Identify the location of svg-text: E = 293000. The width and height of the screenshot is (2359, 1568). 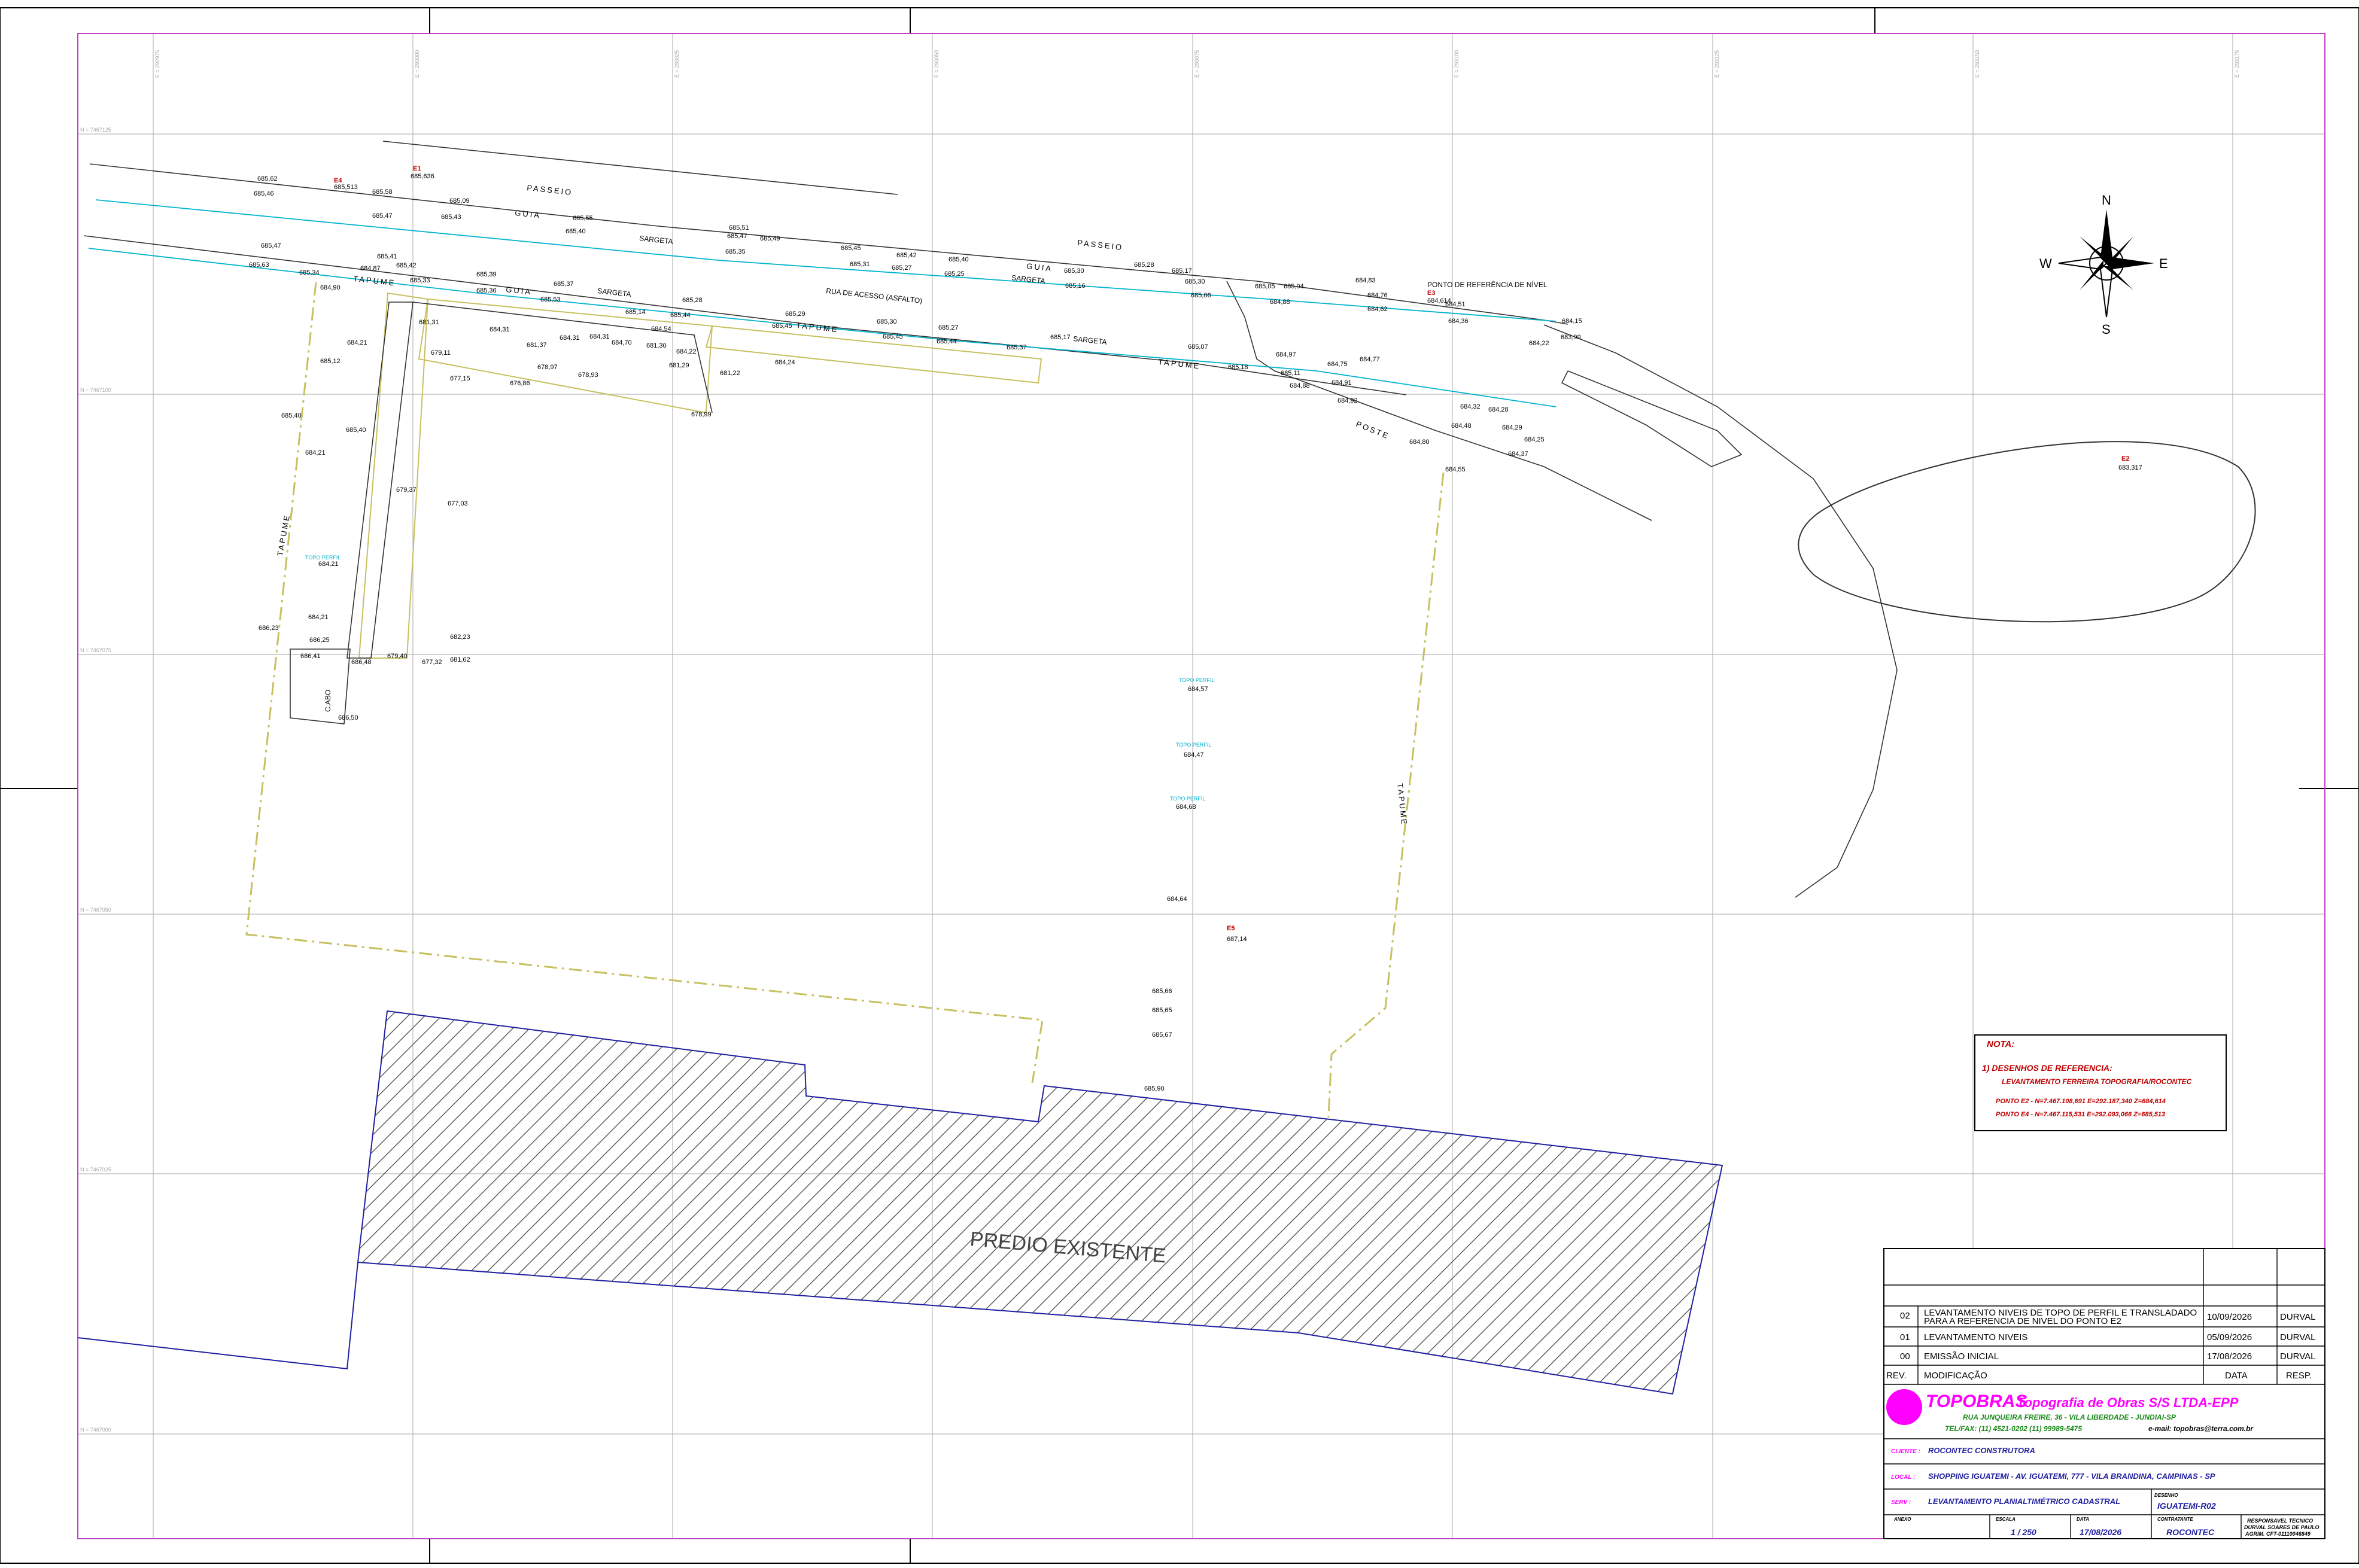
(417, 64).